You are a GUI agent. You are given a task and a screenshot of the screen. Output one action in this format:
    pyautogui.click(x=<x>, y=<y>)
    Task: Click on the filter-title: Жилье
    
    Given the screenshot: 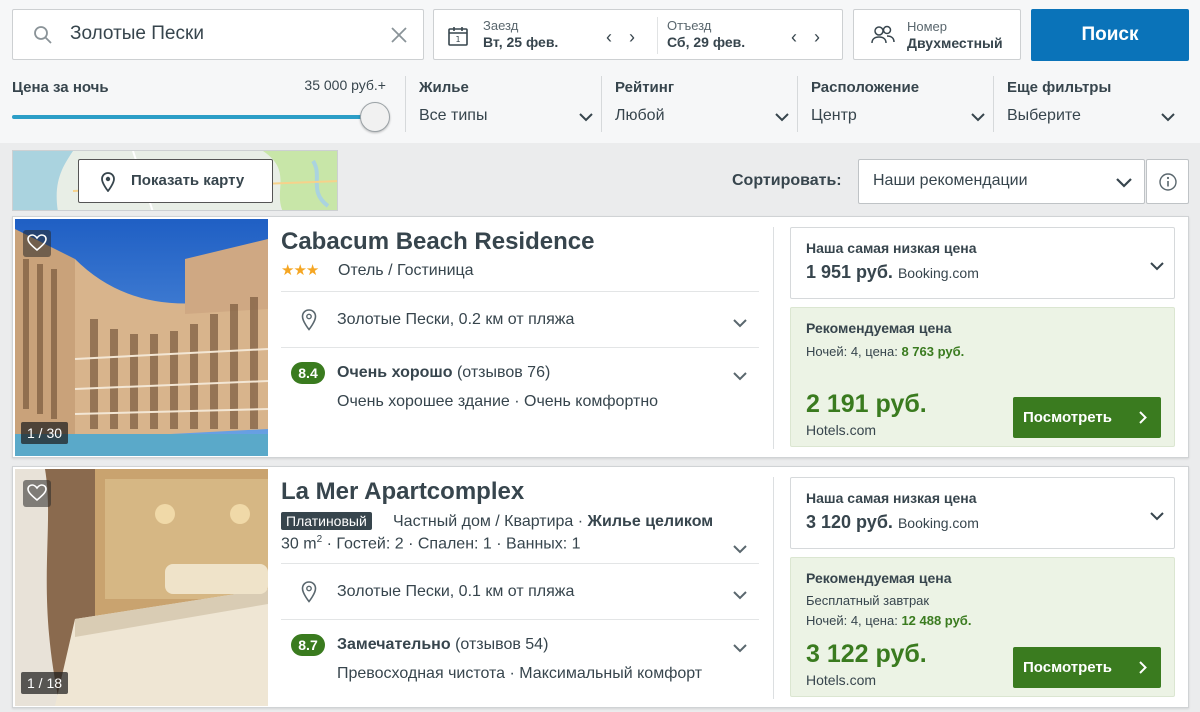 What is the action you would take?
    pyautogui.click(x=444, y=87)
    